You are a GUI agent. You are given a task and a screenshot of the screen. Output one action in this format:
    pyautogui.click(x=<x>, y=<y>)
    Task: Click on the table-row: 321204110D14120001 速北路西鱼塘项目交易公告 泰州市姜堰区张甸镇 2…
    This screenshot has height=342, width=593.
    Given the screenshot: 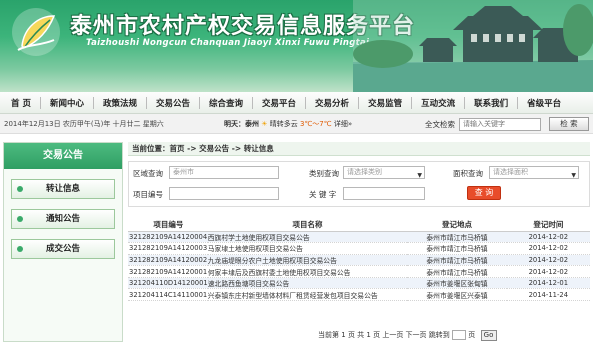 What is the action you would take?
    pyautogui.click(x=359, y=283)
    